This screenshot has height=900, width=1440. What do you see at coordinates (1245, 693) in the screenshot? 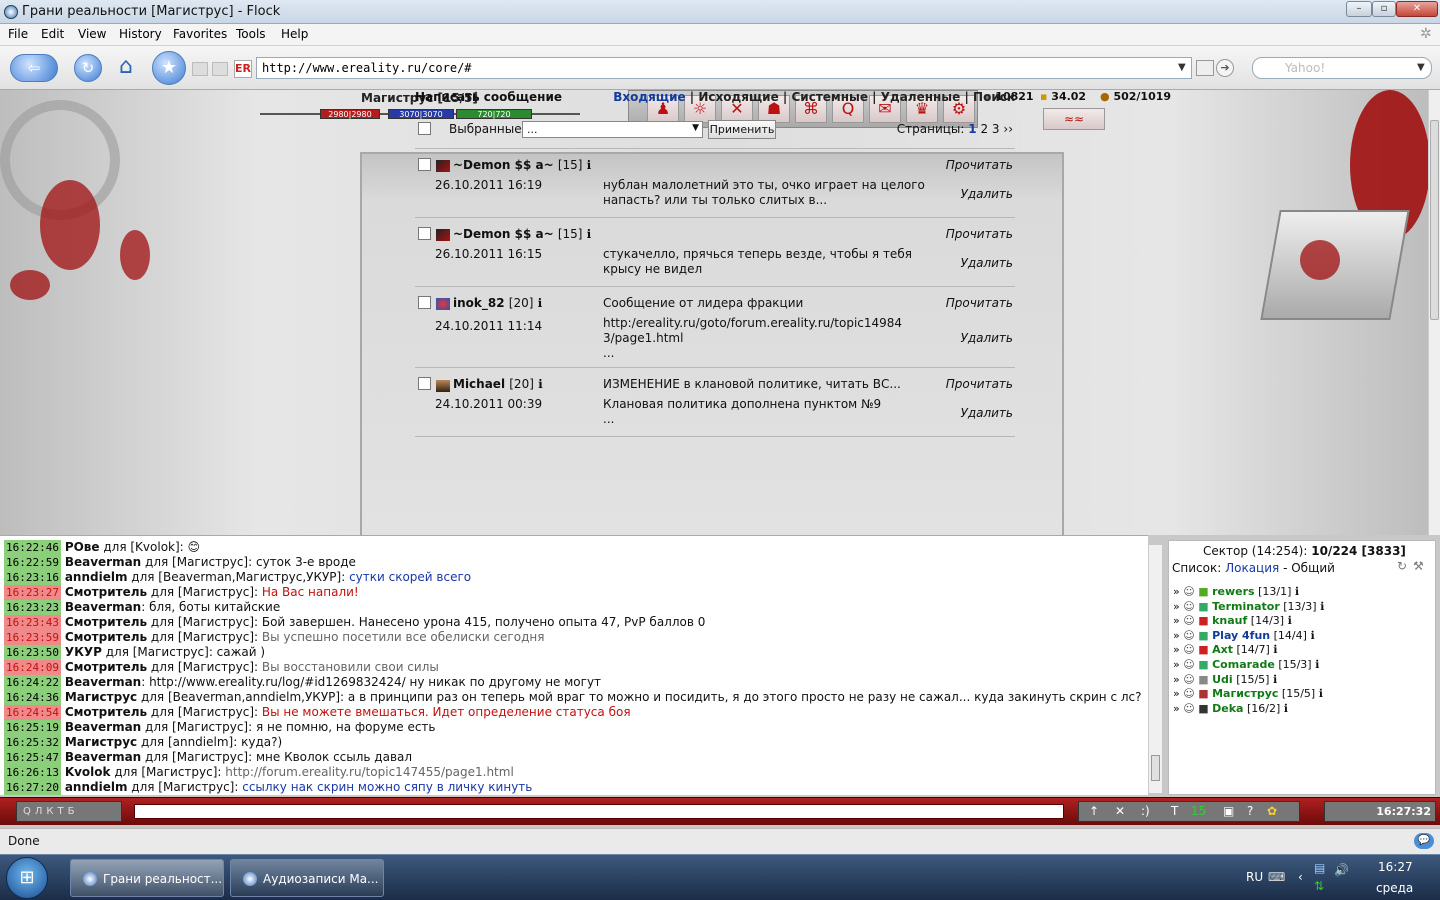
I see `player-name: Магиструс` at bounding box center [1245, 693].